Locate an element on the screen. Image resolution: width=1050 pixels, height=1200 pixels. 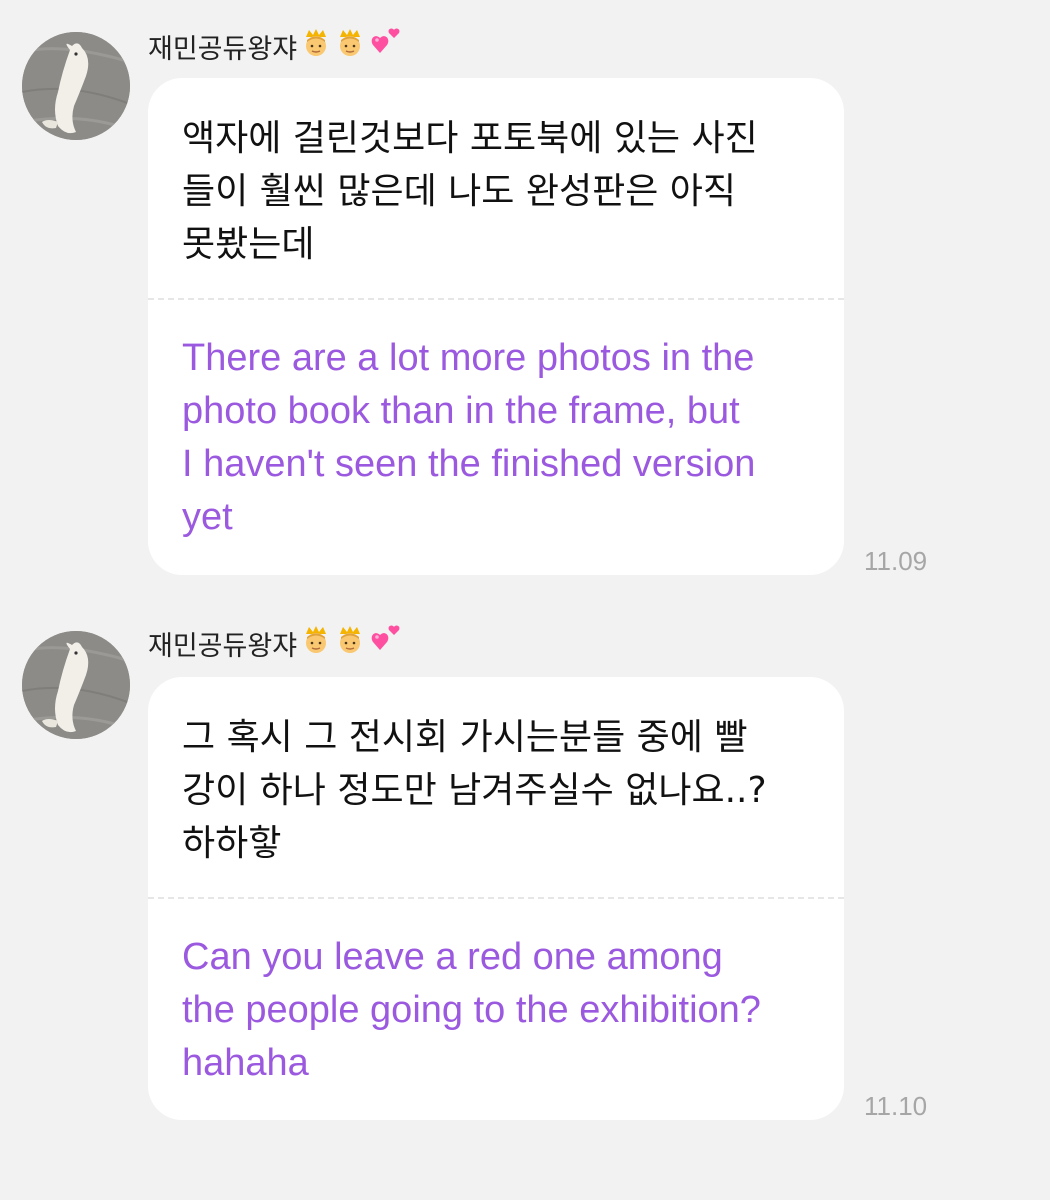
message-timestamp: 11.10 is located at coordinates (896, 1106).